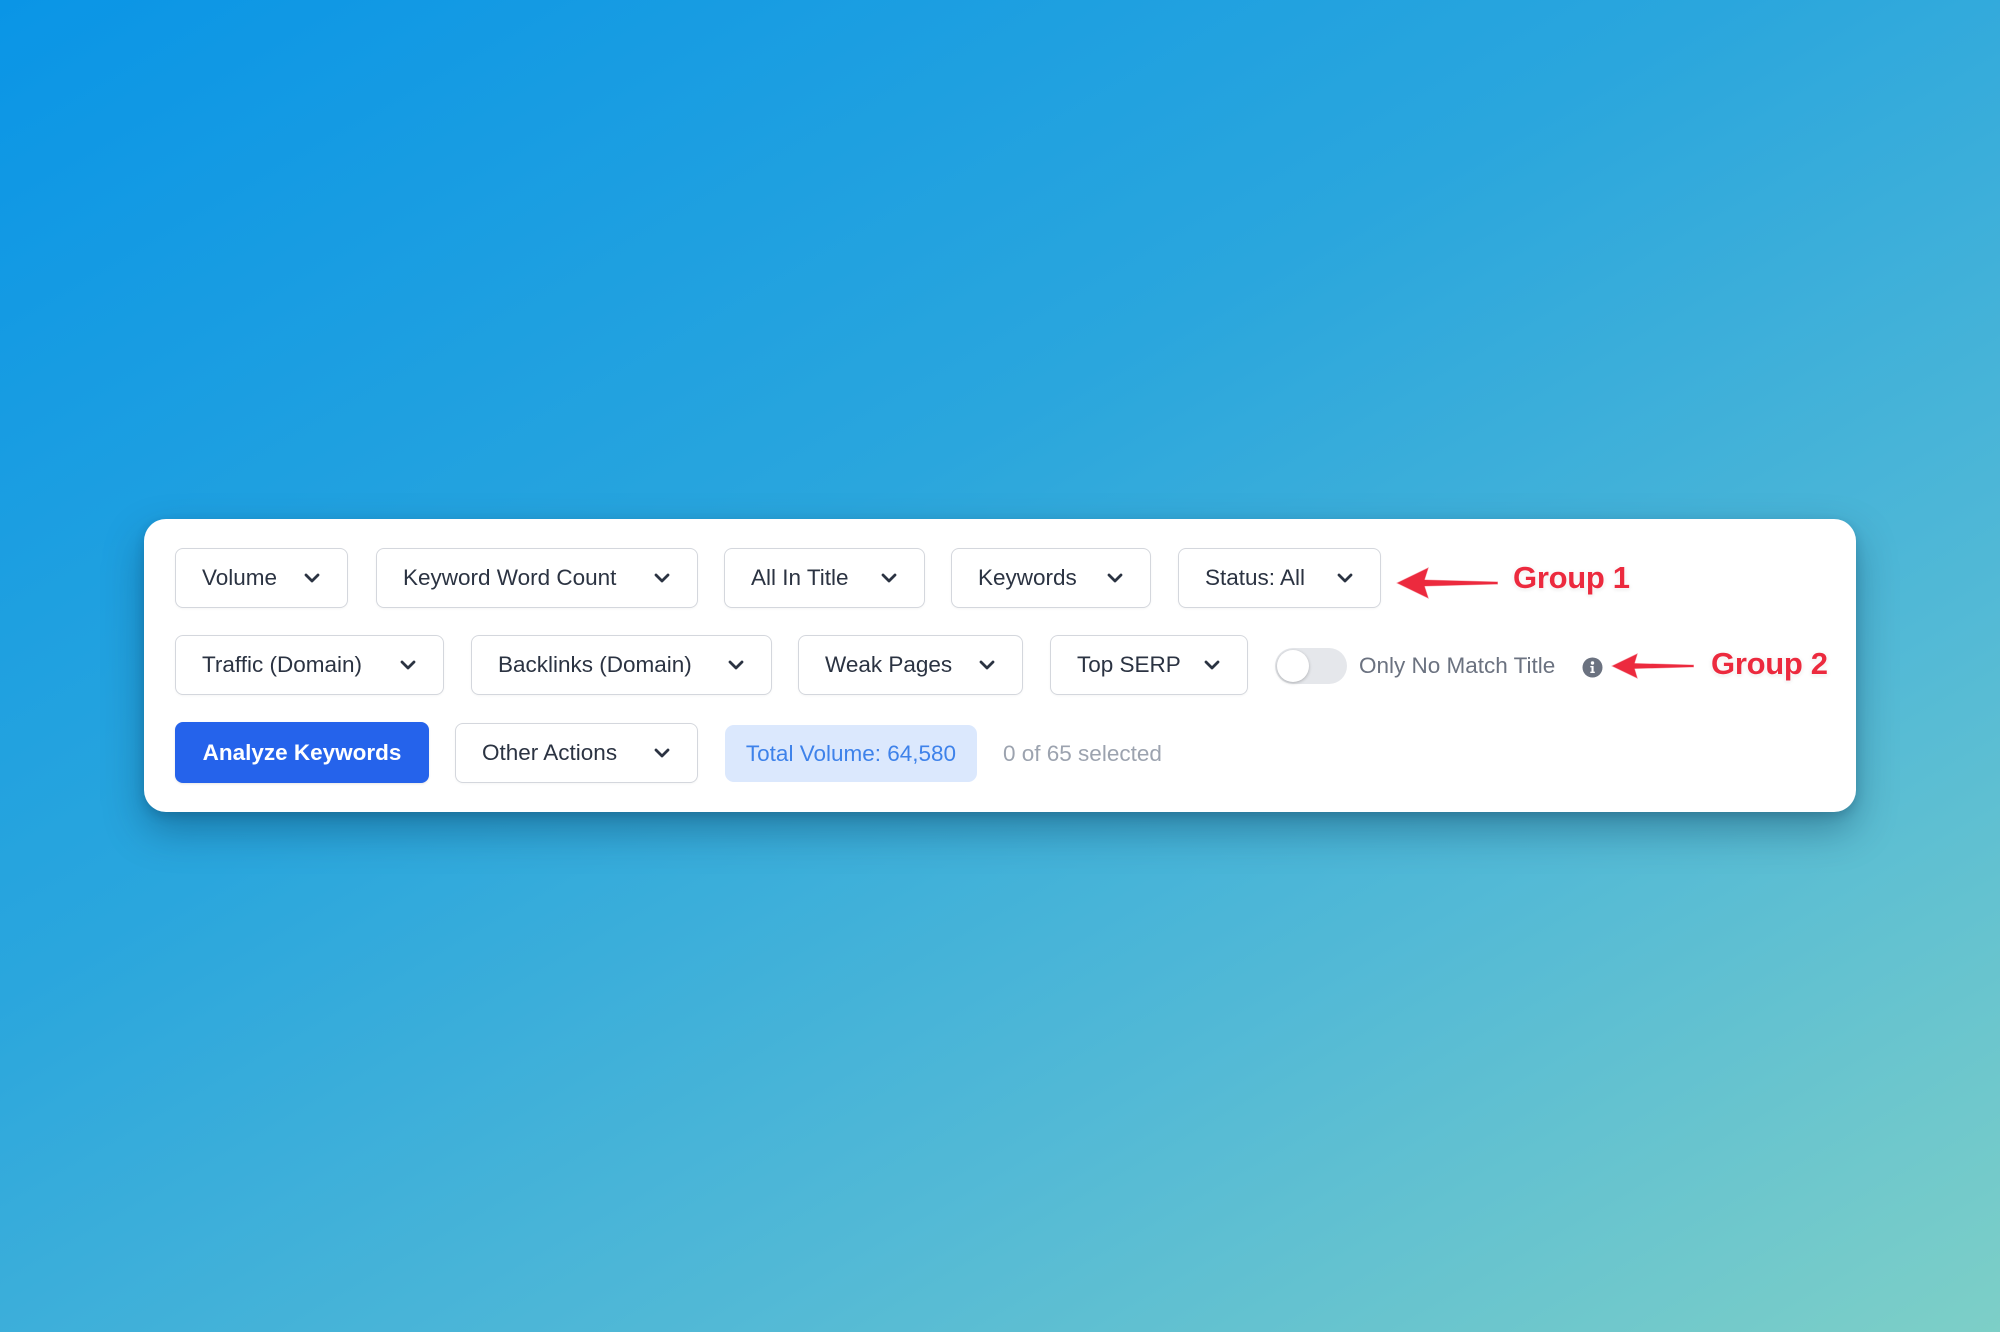  I want to click on only-no-match-title-label: Only No Match Title, so click(1457, 665).